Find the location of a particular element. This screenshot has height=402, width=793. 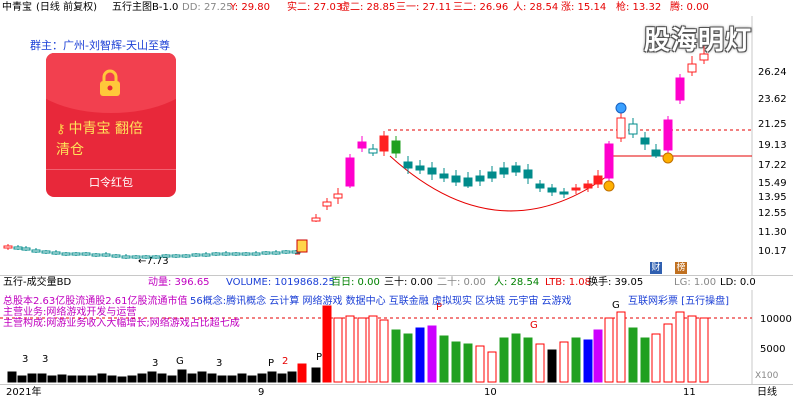

time-axis: 2021年 9 10 11 日线 is located at coordinates (396, 393).